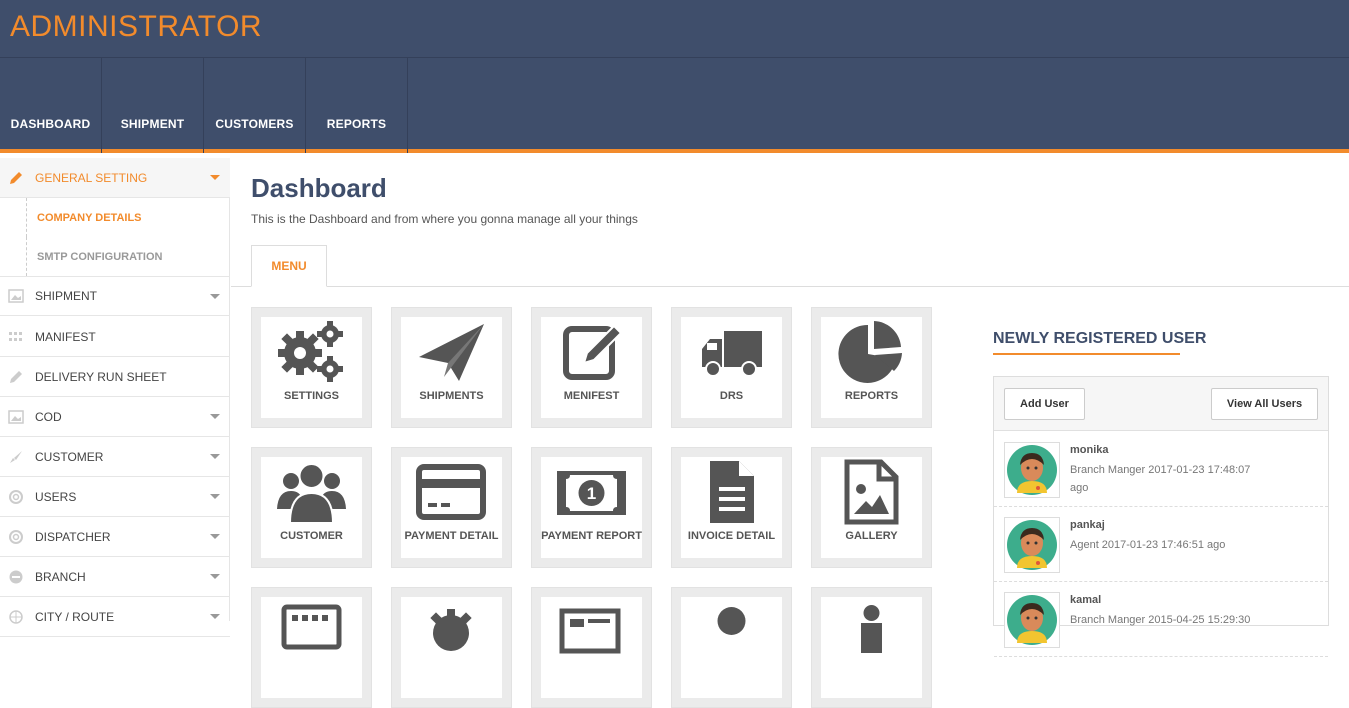 The width and height of the screenshot is (1349, 708). Describe the element at coordinates (1148, 545) in the screenshot. I see `user-meta: Agent 2017-01-23 17:46:51 ago` at that location.